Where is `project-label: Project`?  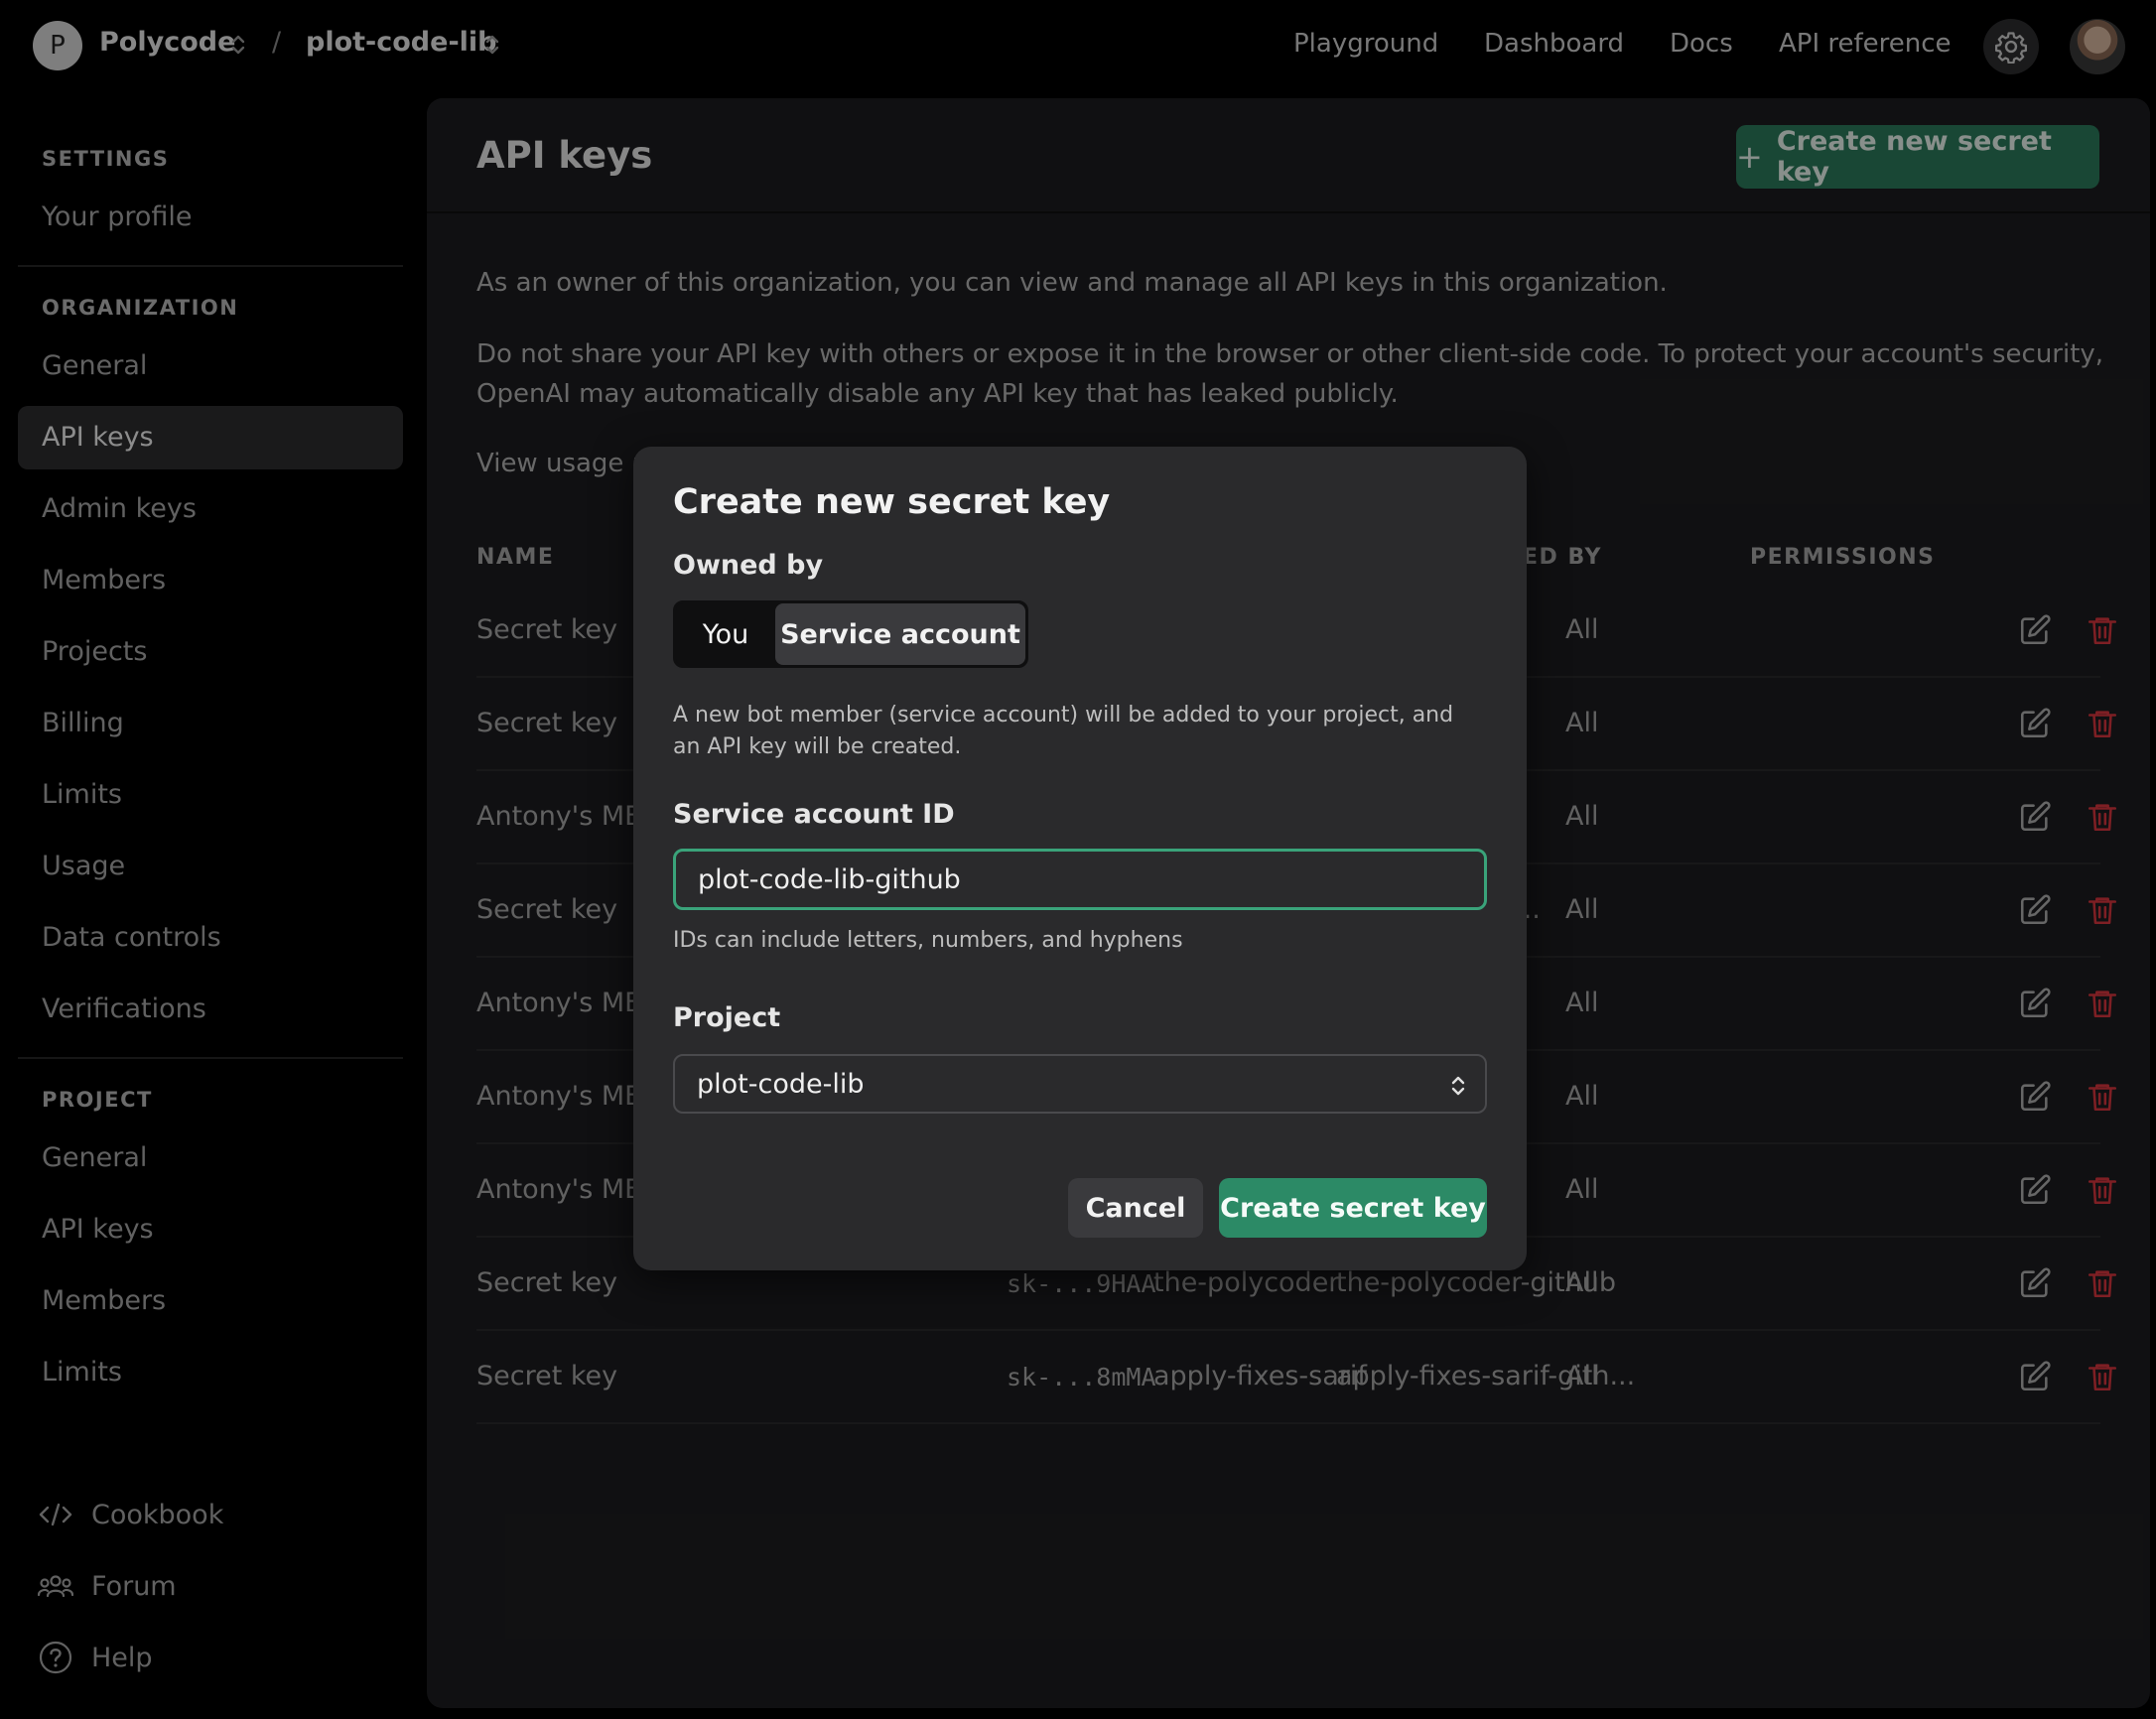 project-label: Project is located at coordinates (727, 1017).